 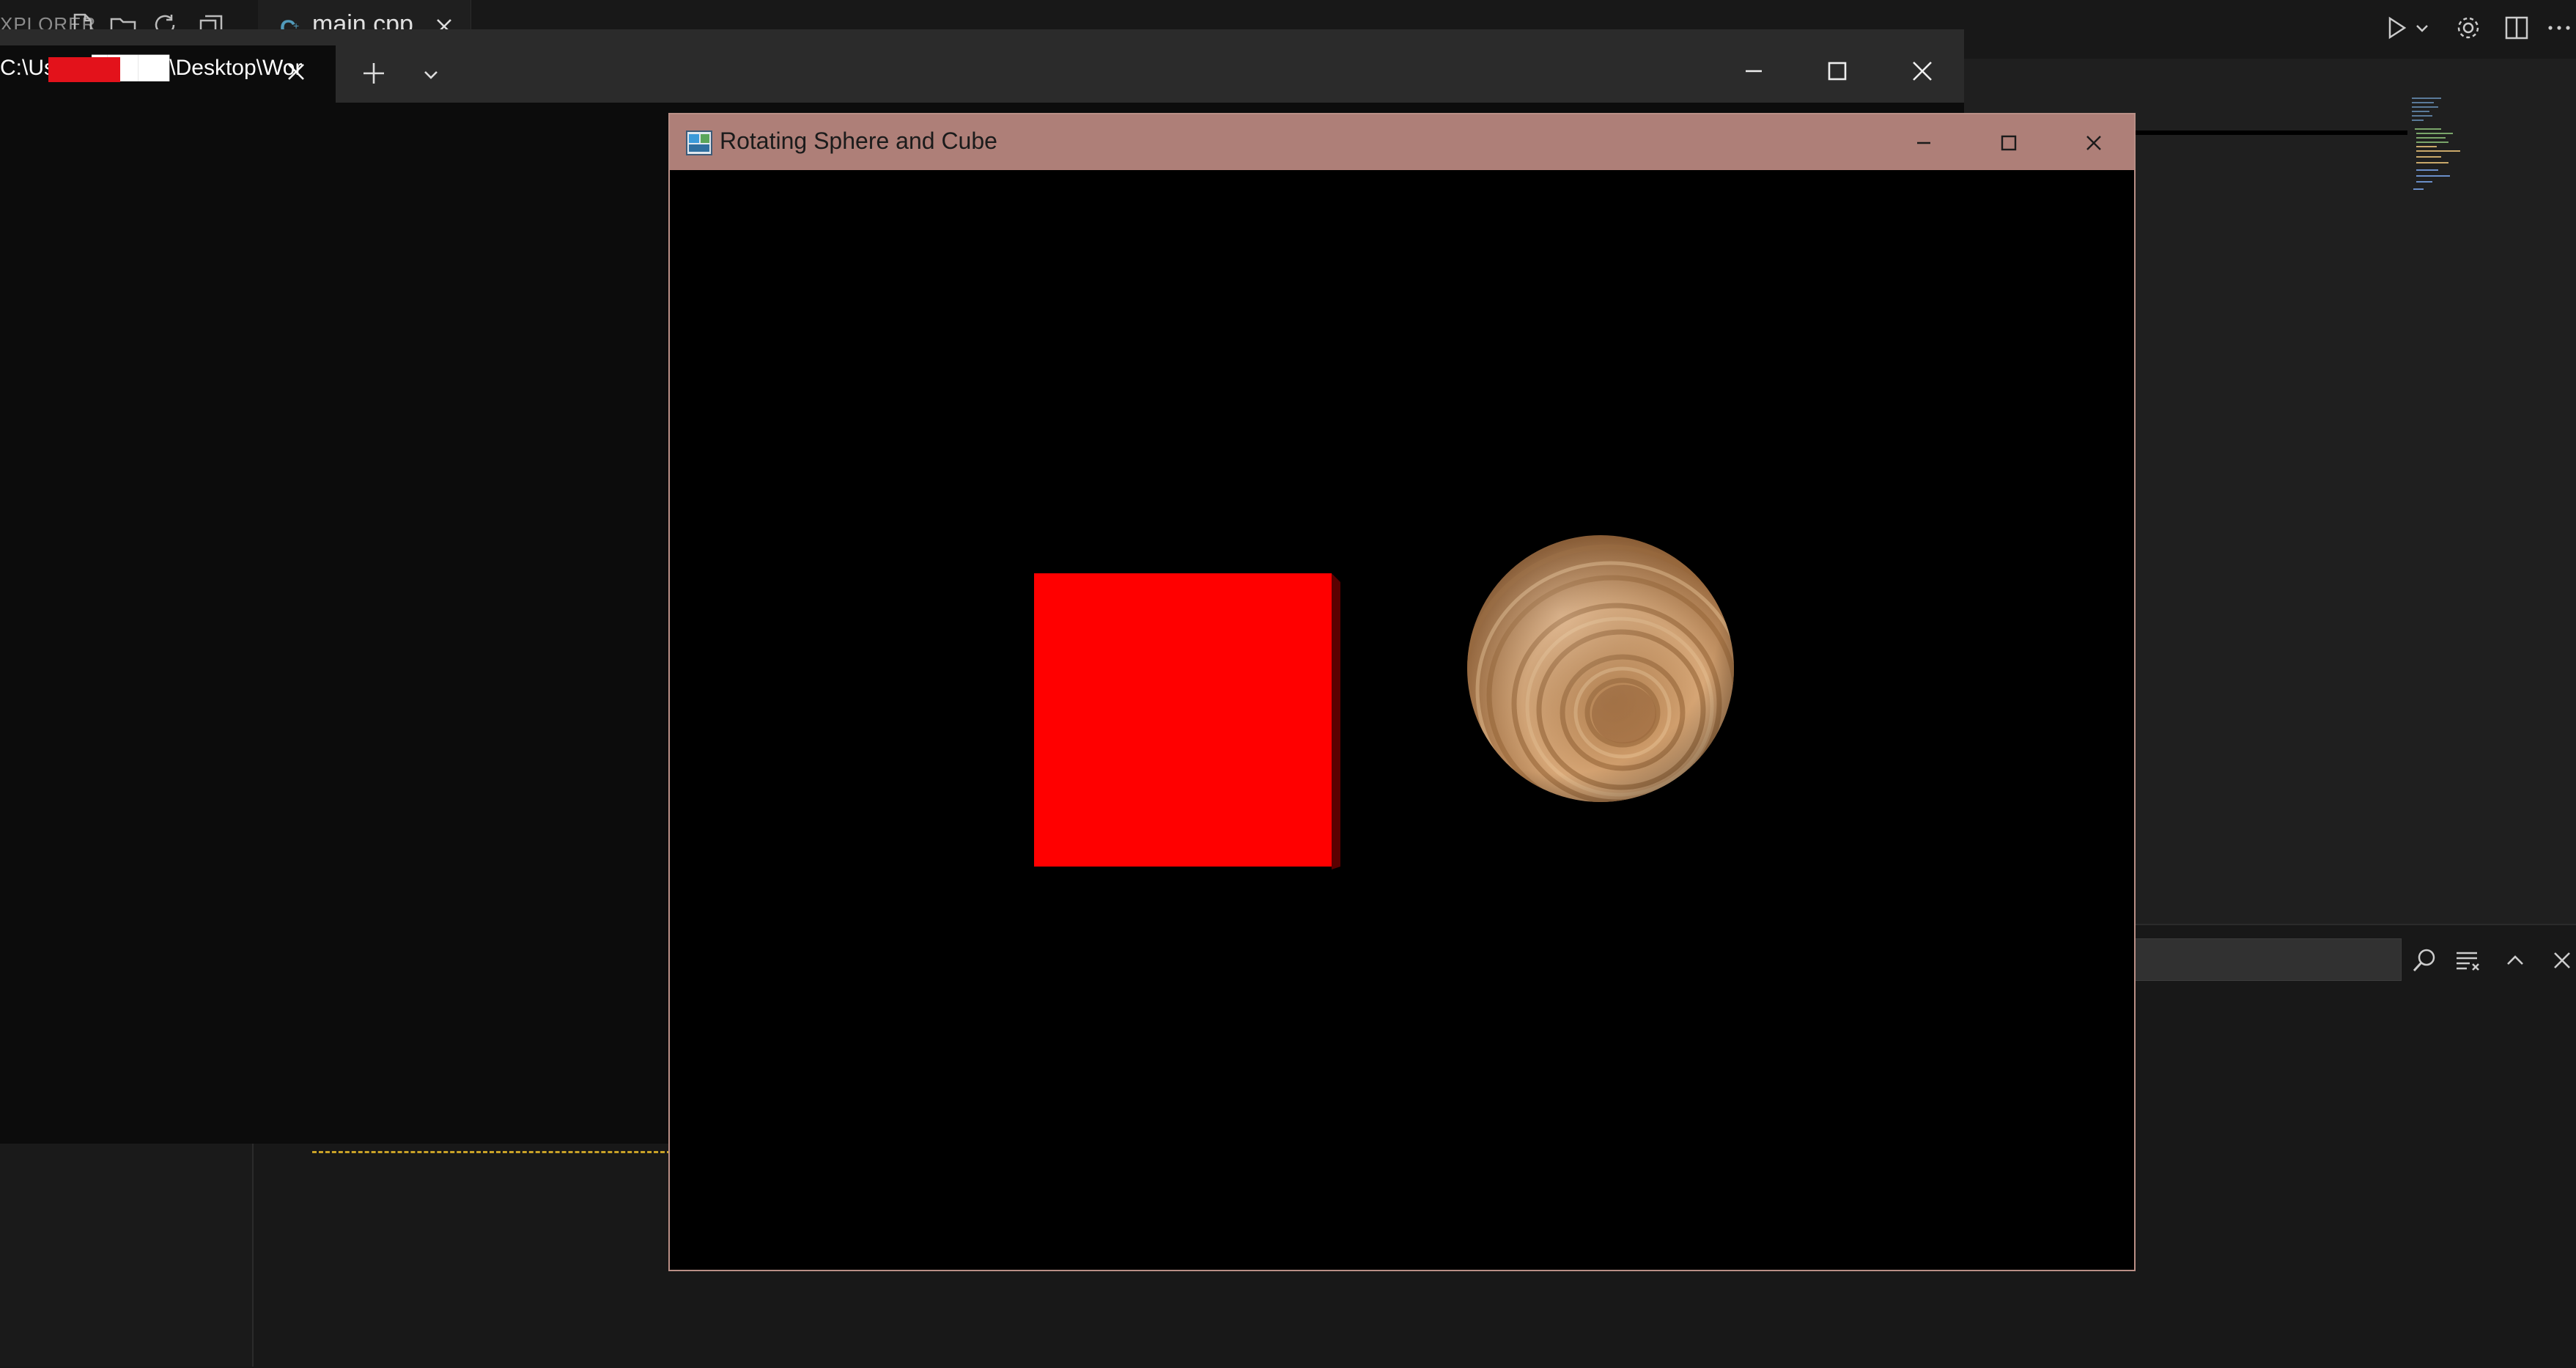 I want to click on wooden-sphere, so click(x=1600, y=668).